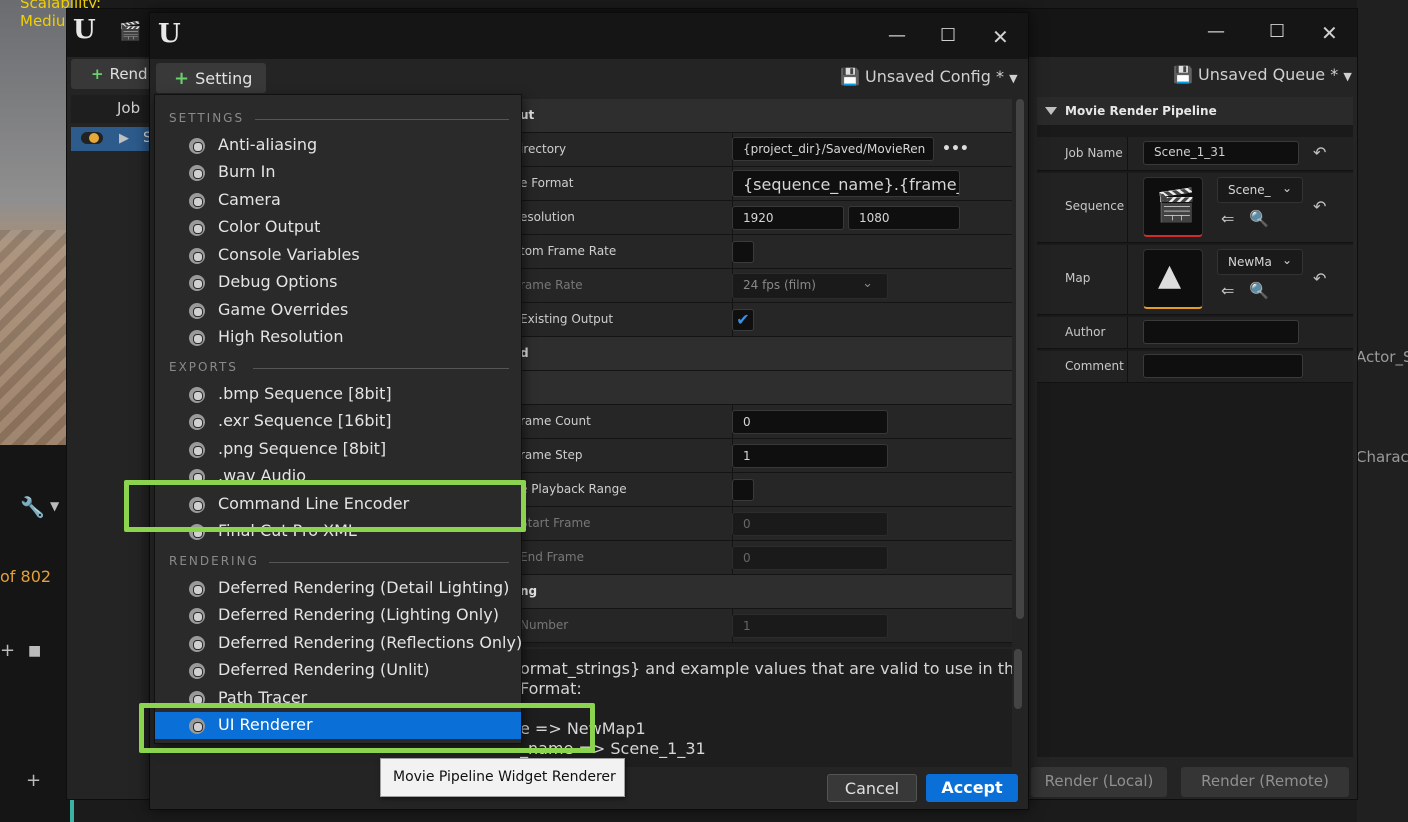  Describe the element at coordinates (116, 74) in the screenshot. I see `render-add-button: + Rend` at that location.